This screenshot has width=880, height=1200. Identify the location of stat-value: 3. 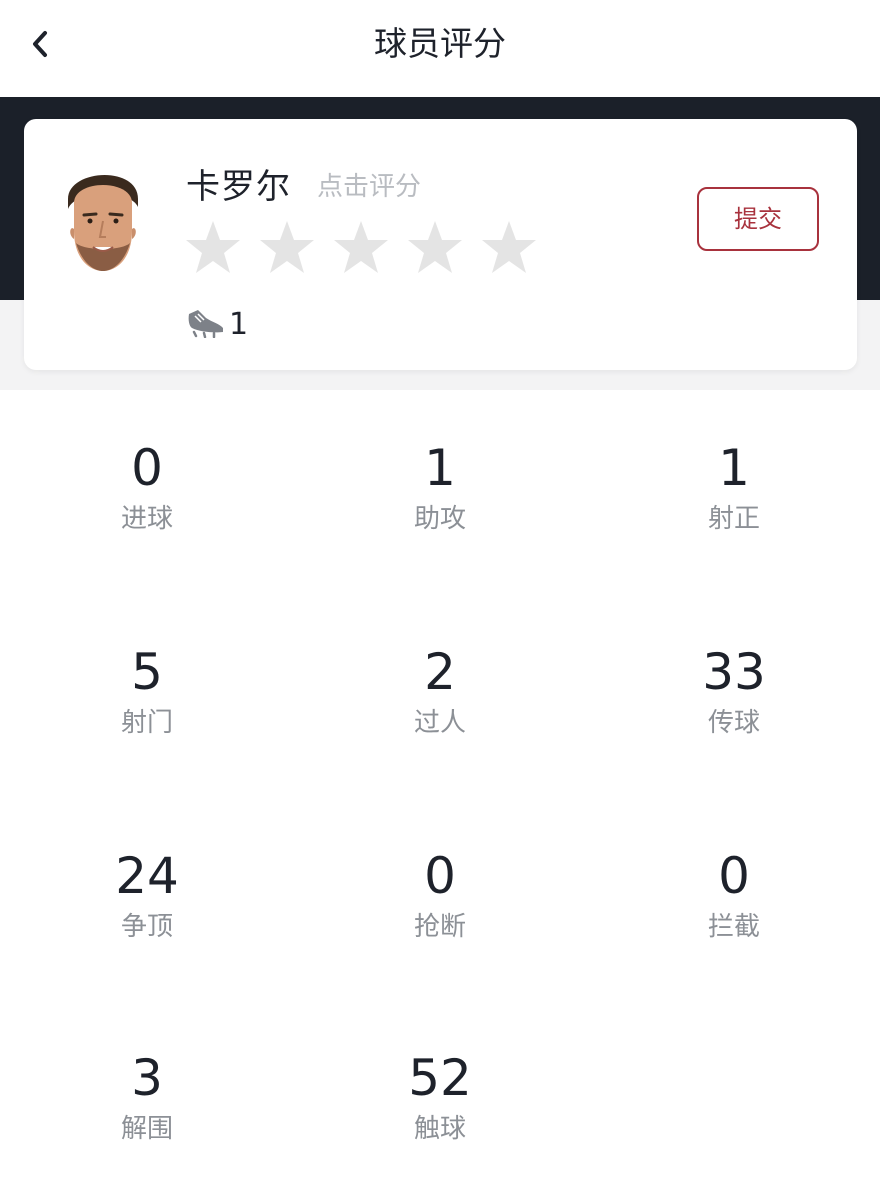
(147, 1078).